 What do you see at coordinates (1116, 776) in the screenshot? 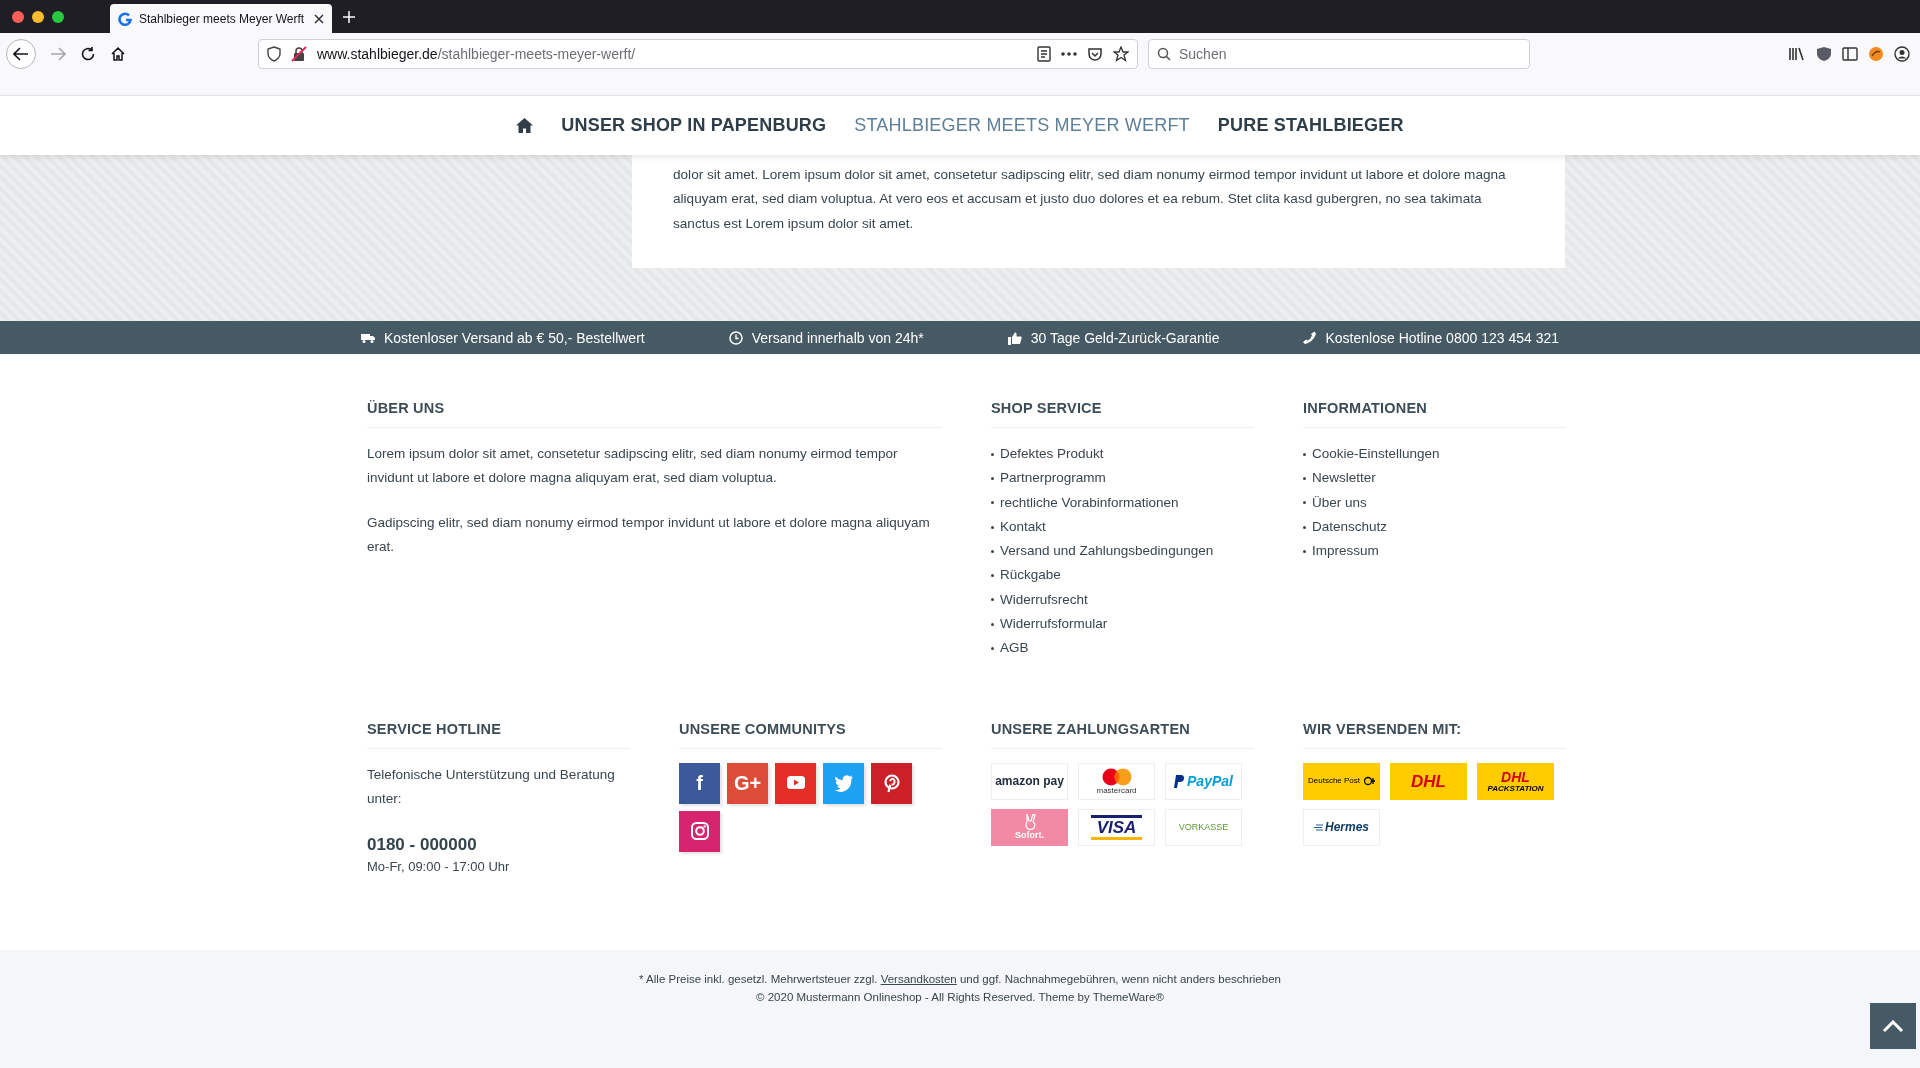
I see `overlapping-circles-icon` at bounding box center [1116, 776].